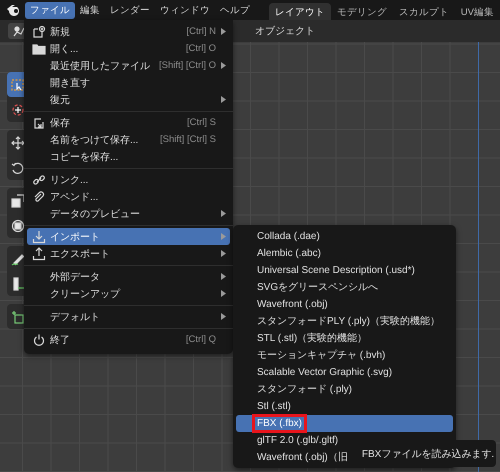 The width and height of the screenshot is (500, 472). I want to click on menu-item: 名前をつけて保存... [Shift] [Ctrl] S, so click(128, 139).